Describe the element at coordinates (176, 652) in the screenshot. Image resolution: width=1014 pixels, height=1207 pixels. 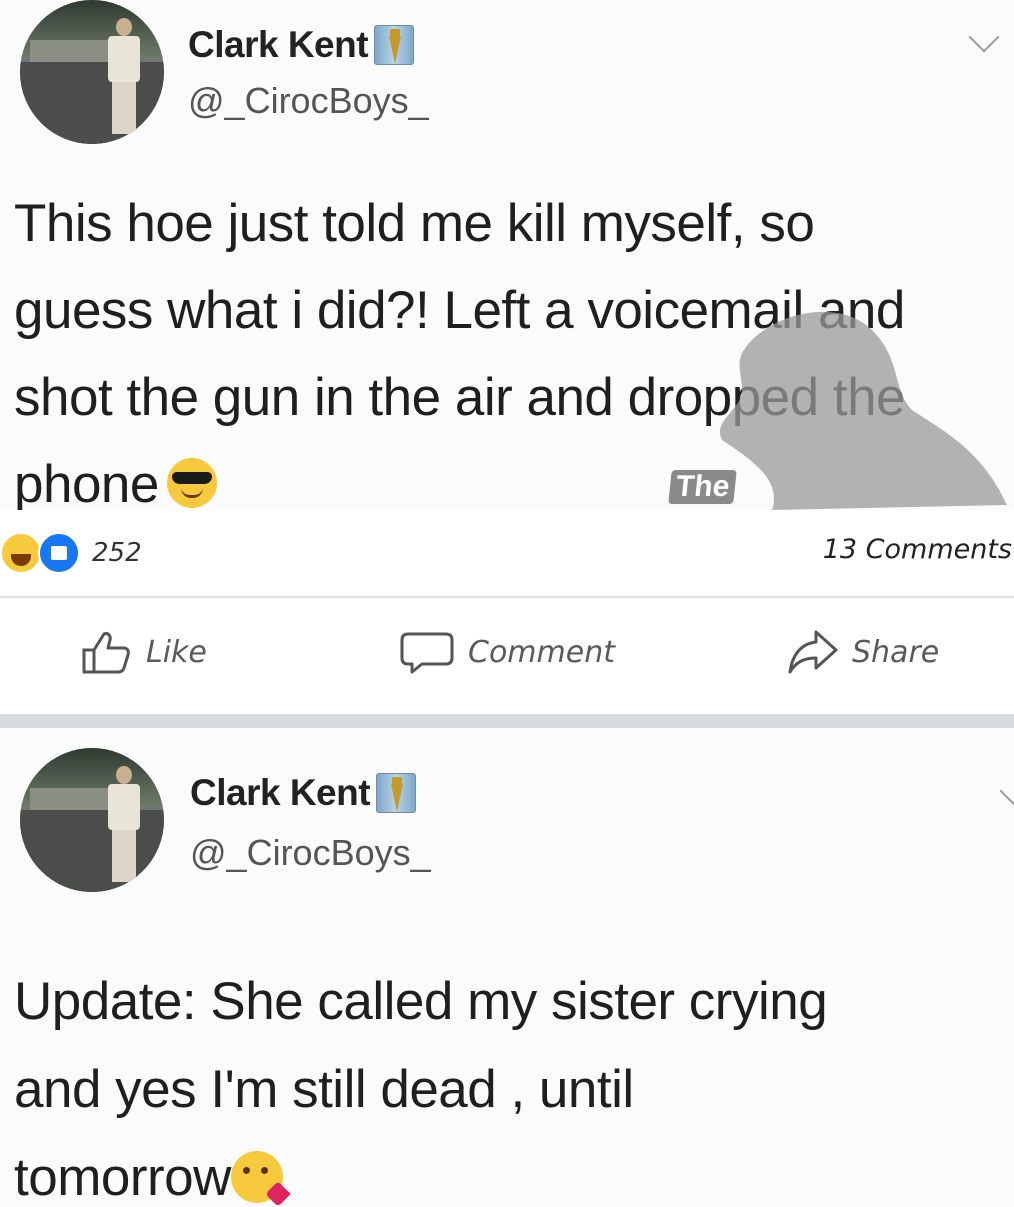
I see `like-label: Like` at that location.